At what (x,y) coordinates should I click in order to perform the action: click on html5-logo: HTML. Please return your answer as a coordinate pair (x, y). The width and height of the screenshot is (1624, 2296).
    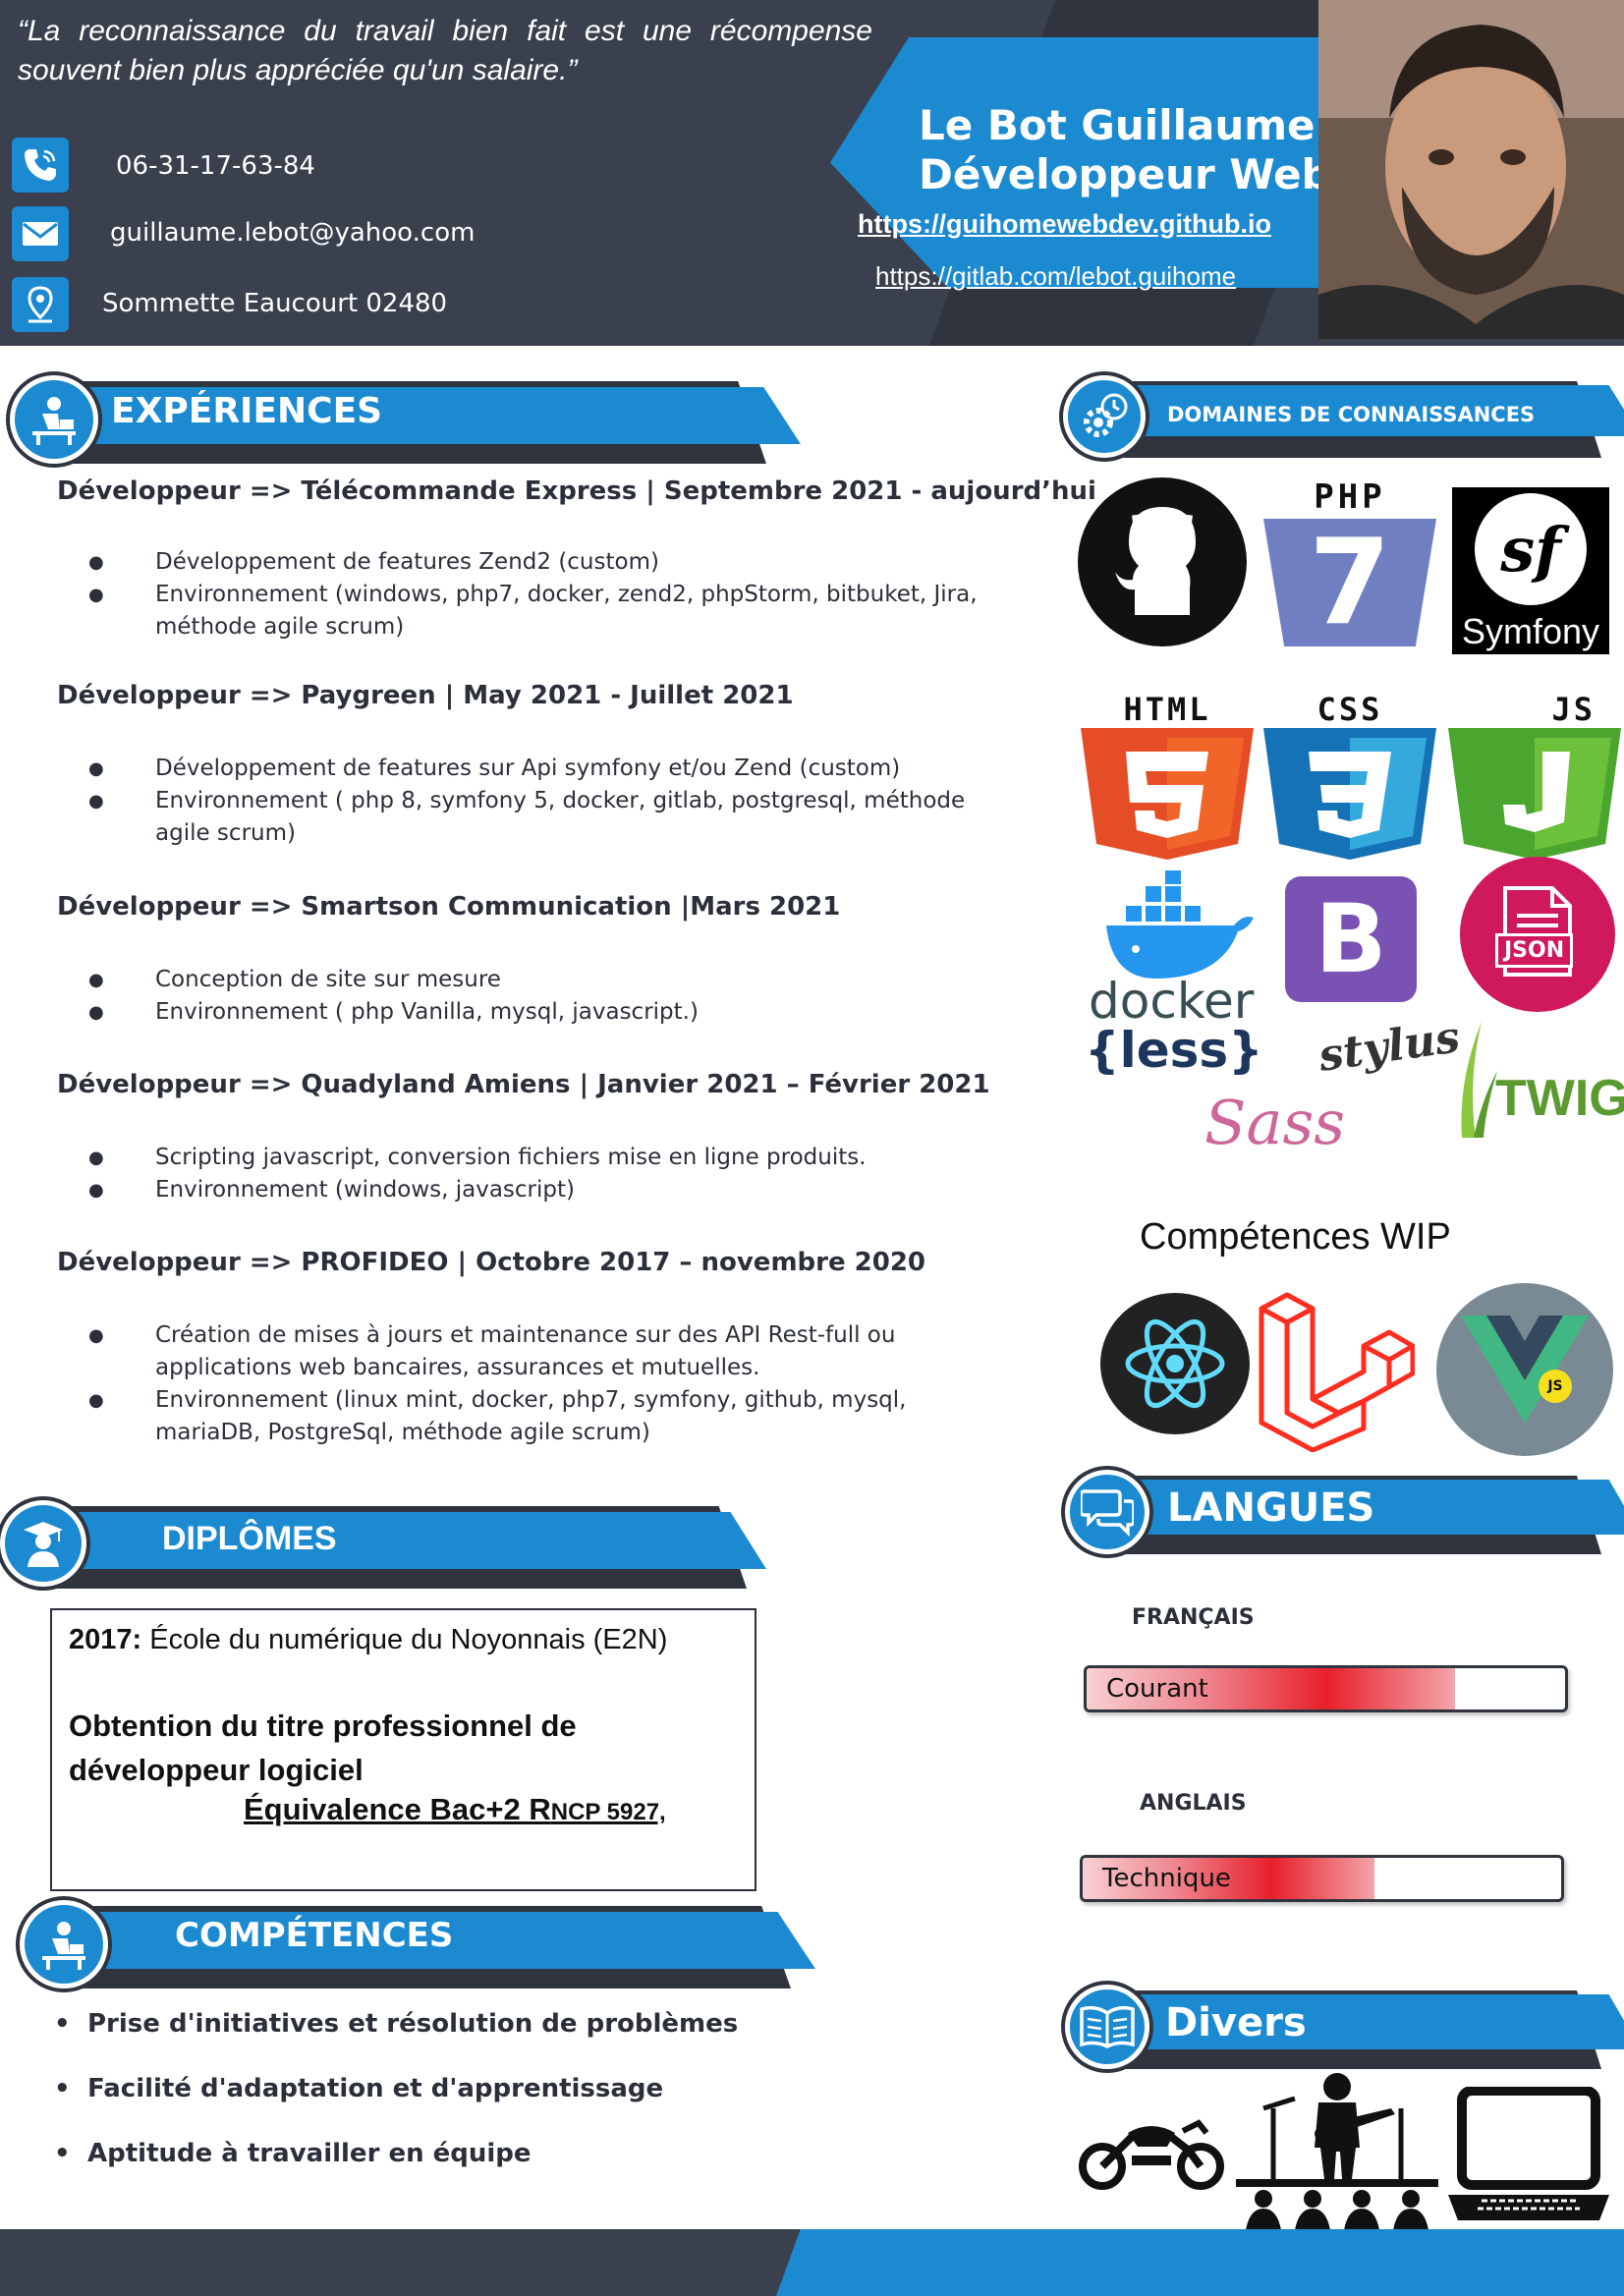
    Looking at the image, I should click on (1167, 775).